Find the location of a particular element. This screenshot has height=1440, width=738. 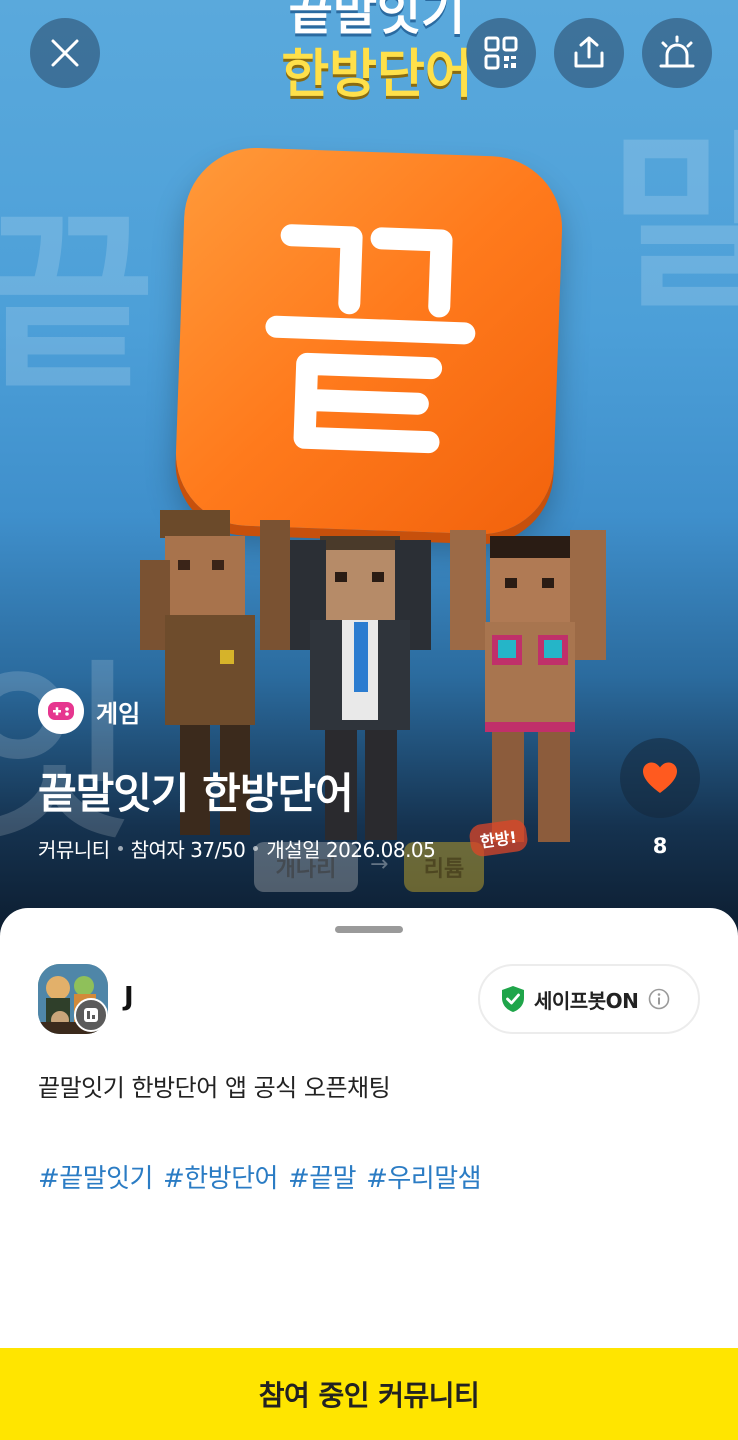

app-name-art: 끝말잇기 한방단어 is located at coordinates (377, 53).